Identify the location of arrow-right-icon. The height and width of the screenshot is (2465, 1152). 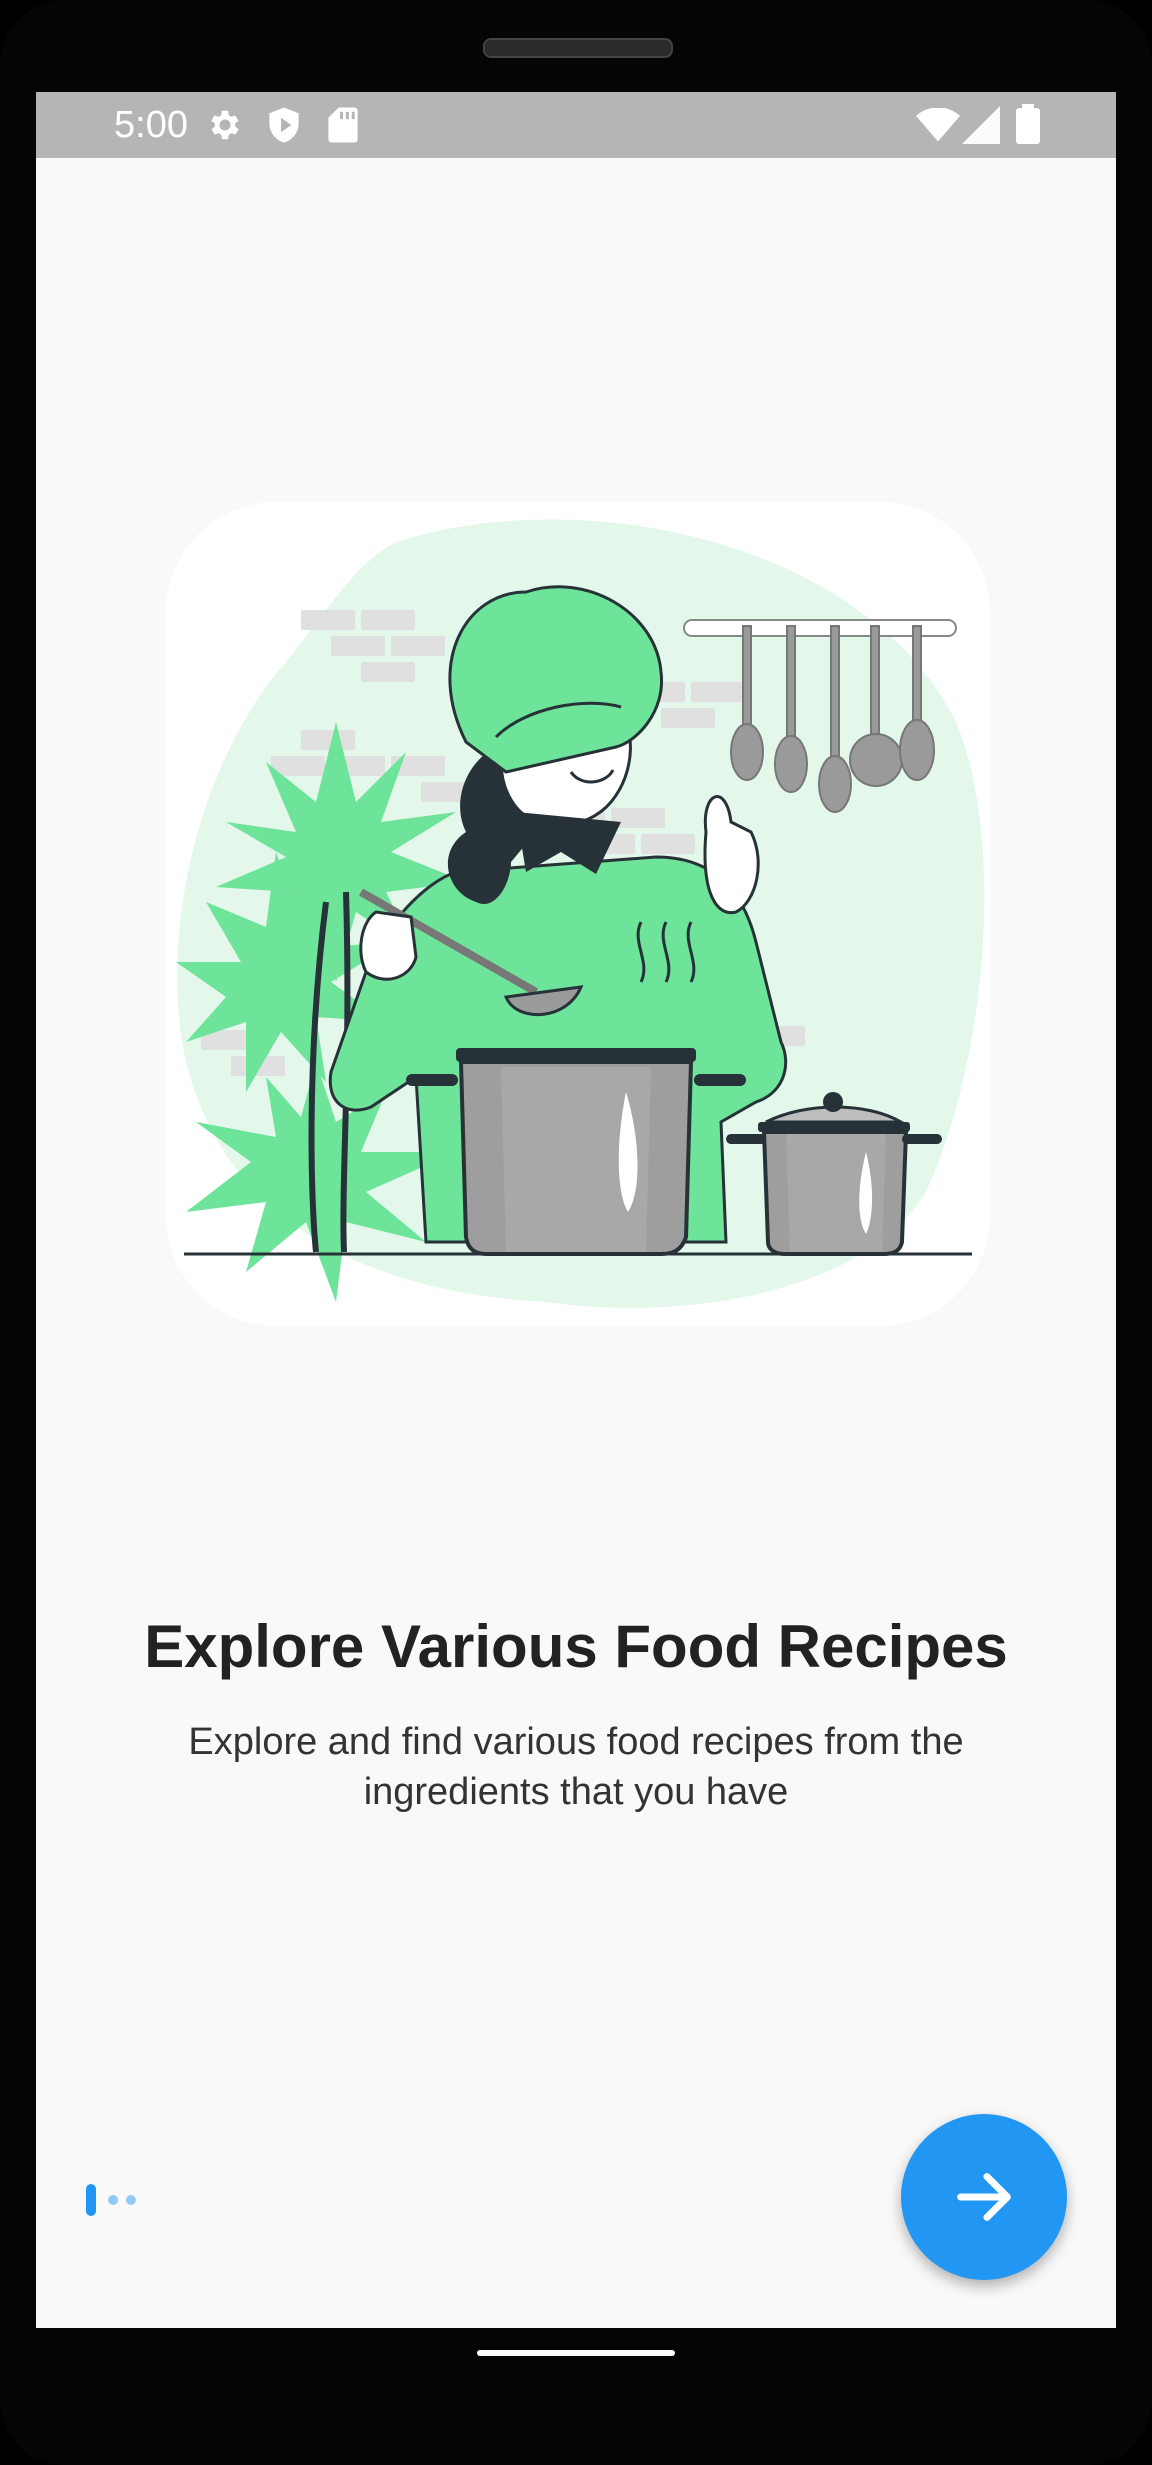
(984, 2197).